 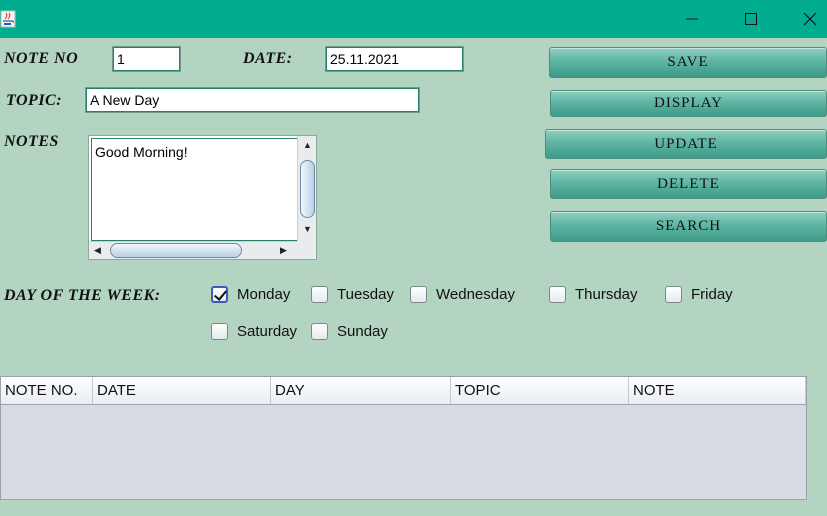 I want to click on checkbox-thursday: Thursday, so click(x=593, y=294).